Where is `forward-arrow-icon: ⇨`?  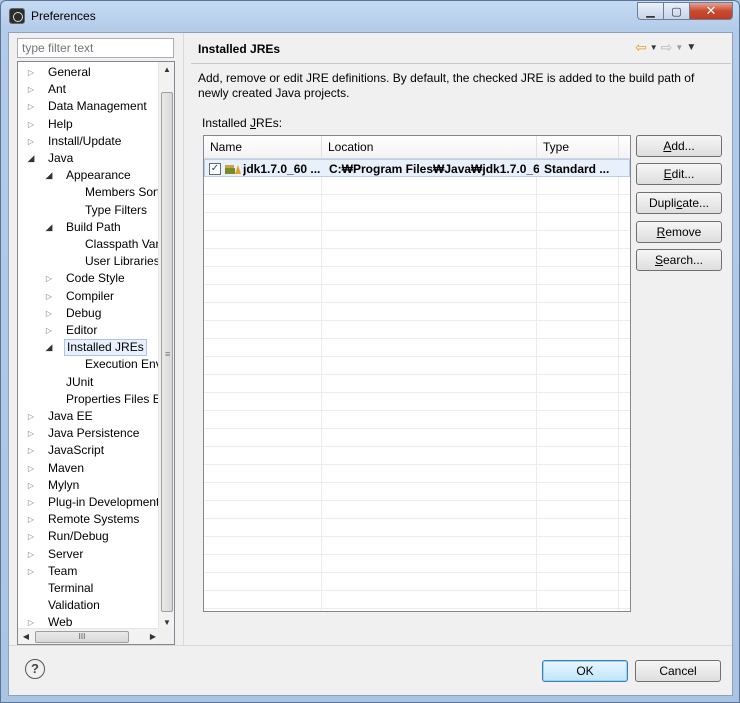 forward-arrow-icon: ⇨ is located at coordinates (667, 47).